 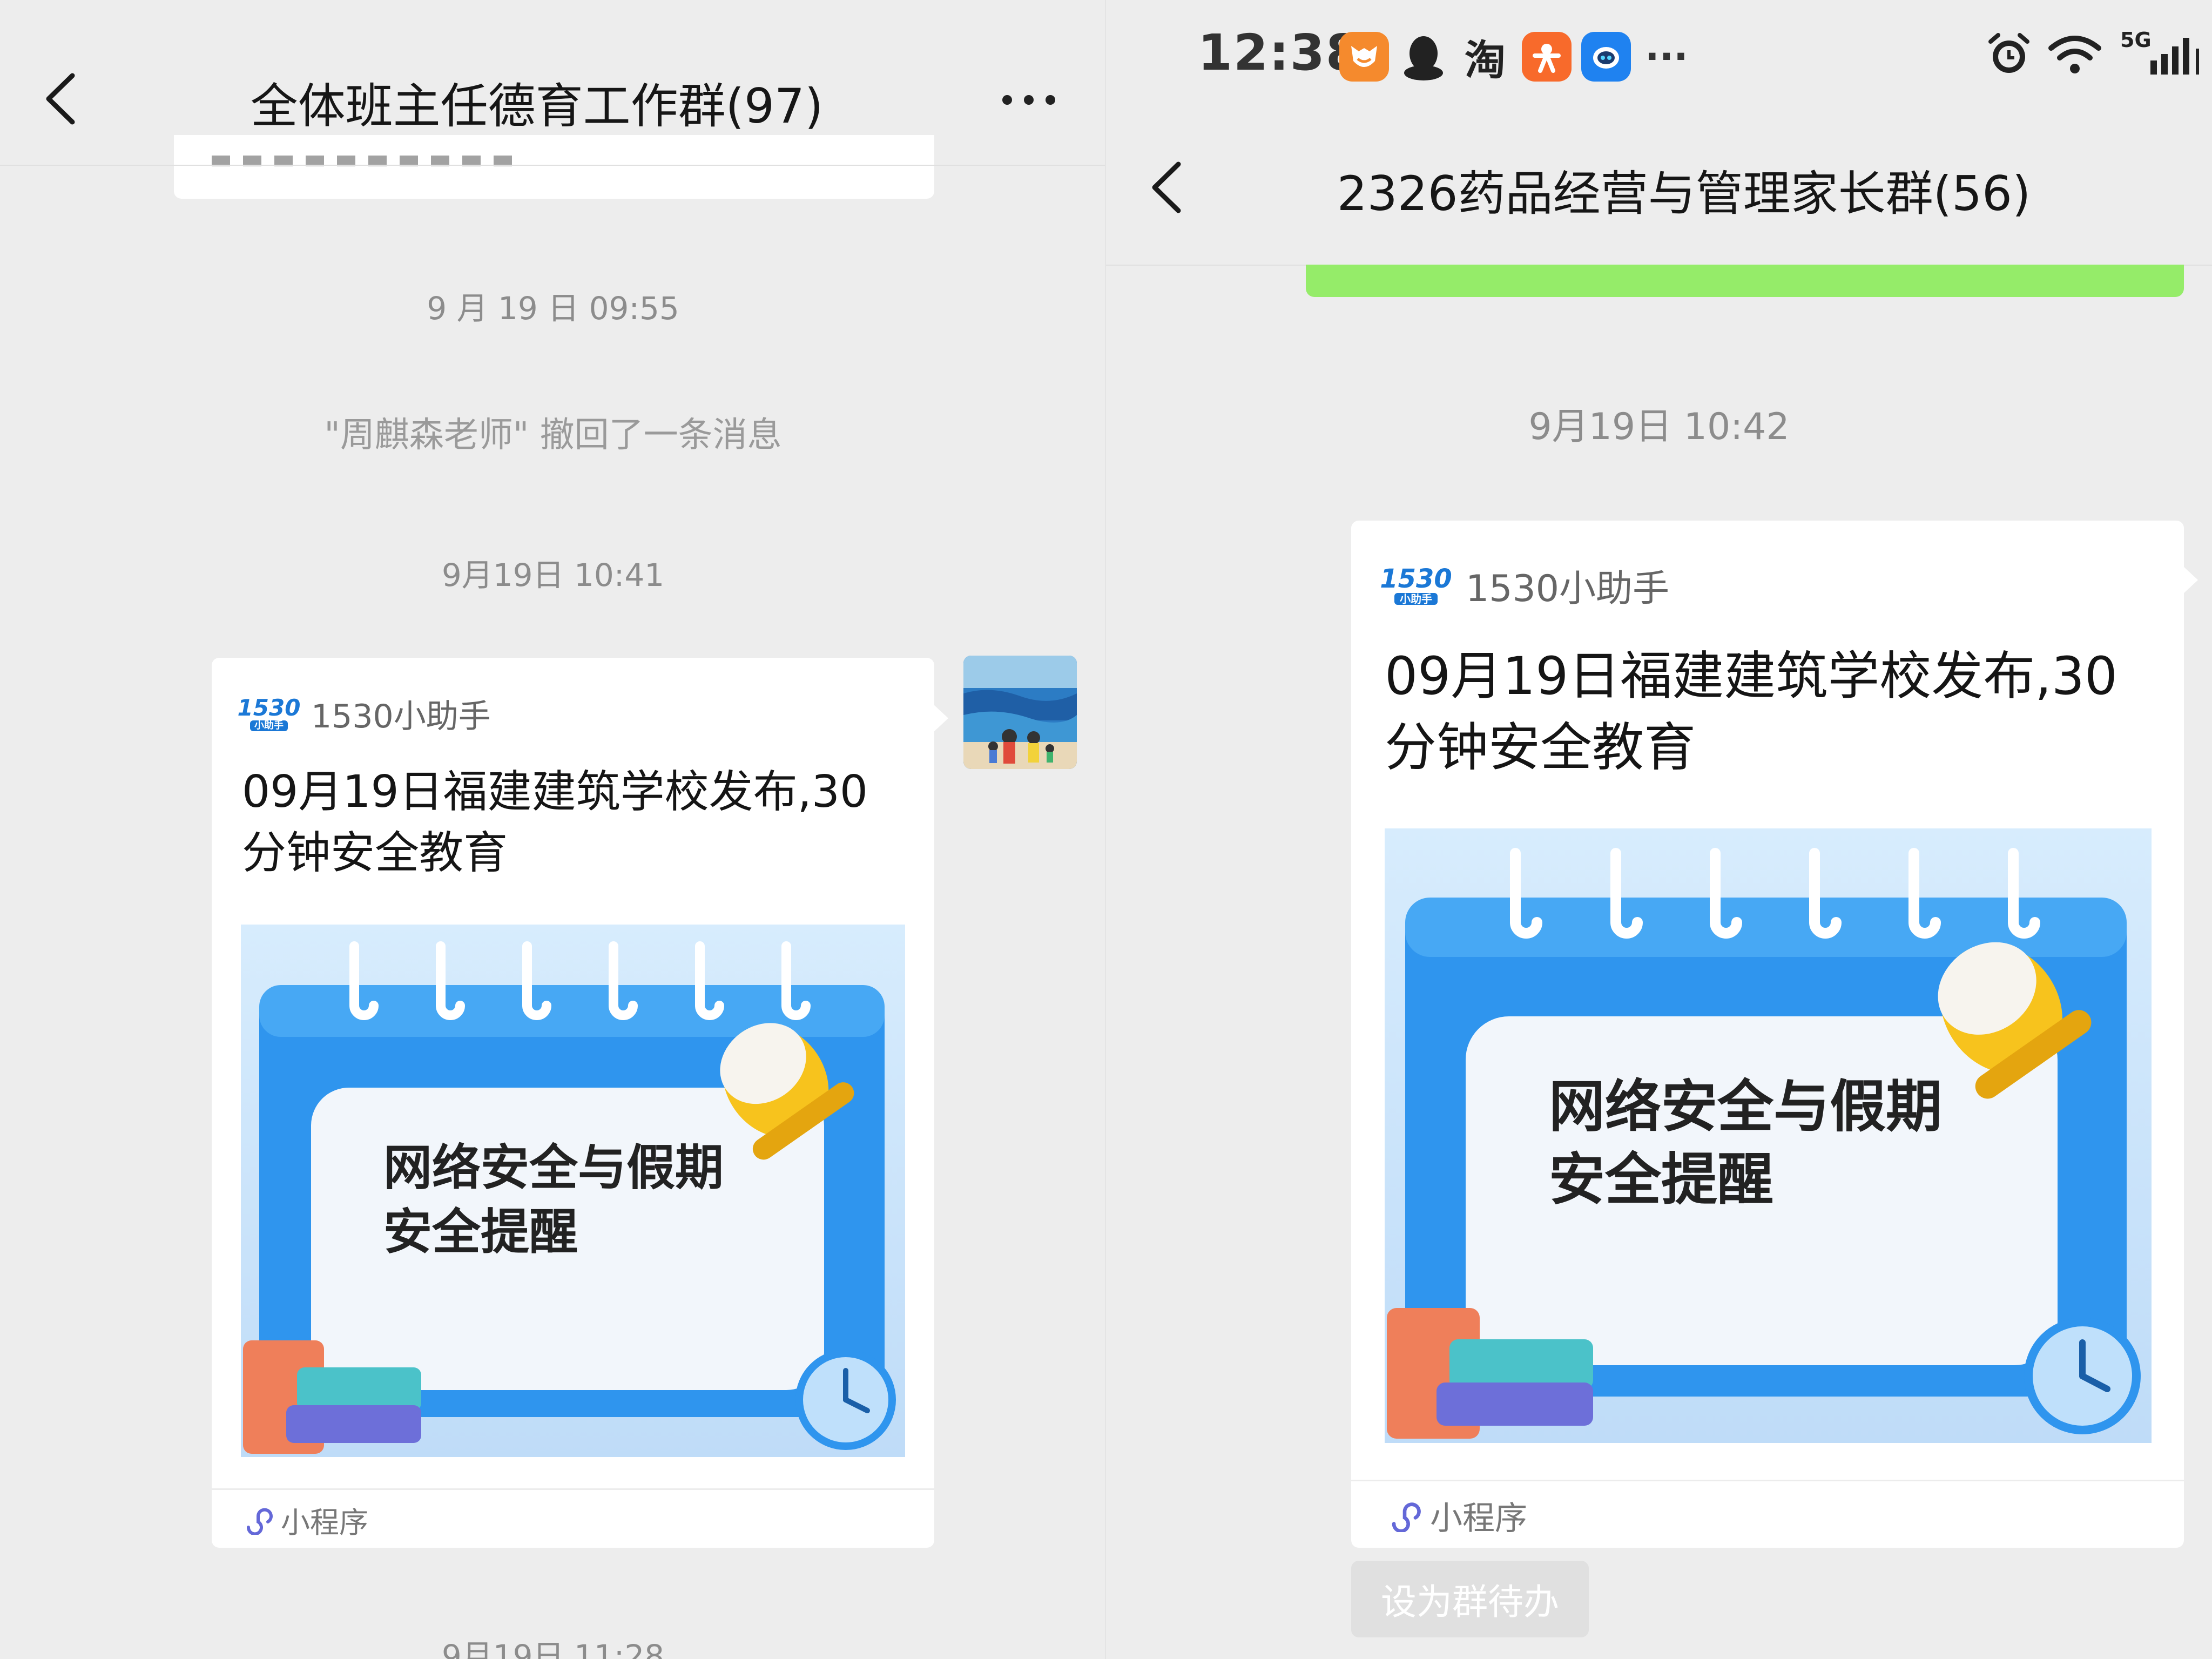 I want to click on status-time: 12:38, so click(x=1279, y=53).